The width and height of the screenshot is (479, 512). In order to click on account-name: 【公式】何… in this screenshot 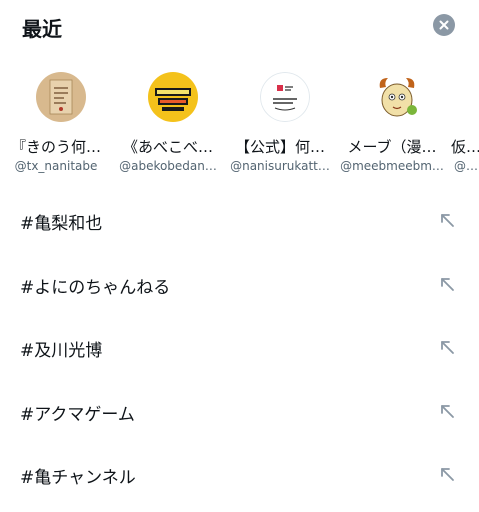, I will do `click(279, 147)`.